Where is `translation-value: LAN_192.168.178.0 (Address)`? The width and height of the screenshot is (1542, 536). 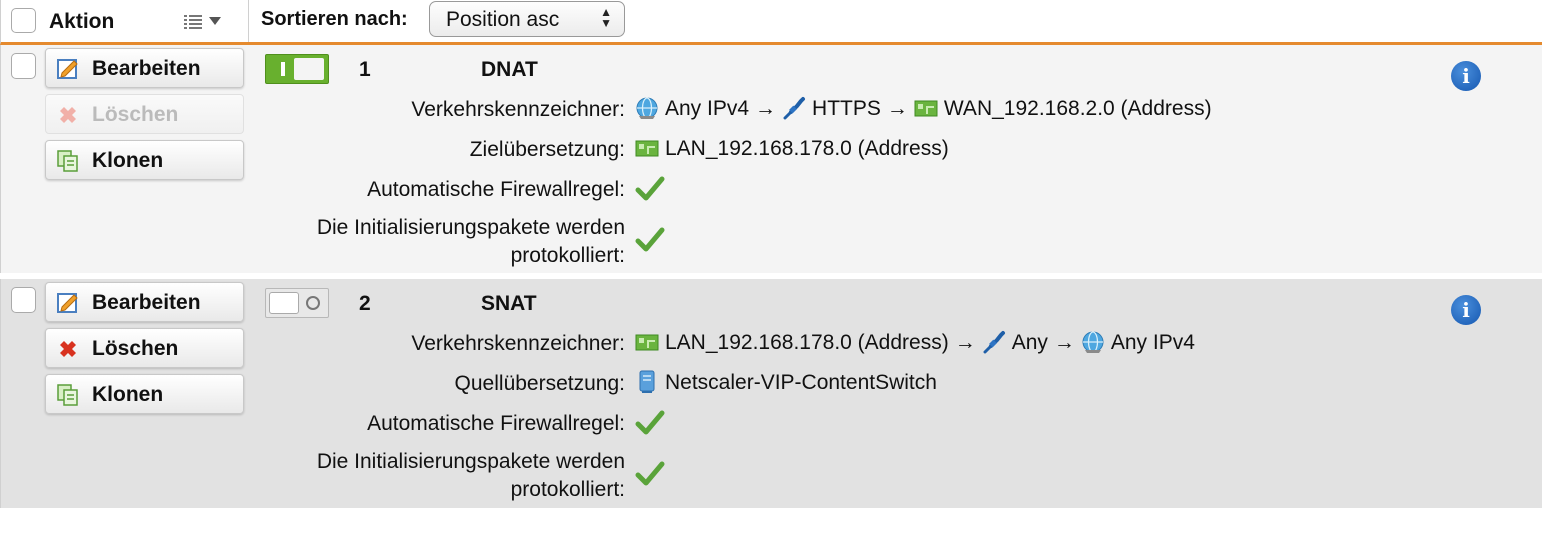
translation-value: LAN_192.168.178.0 (Address) is located at coordinates (792, 148).